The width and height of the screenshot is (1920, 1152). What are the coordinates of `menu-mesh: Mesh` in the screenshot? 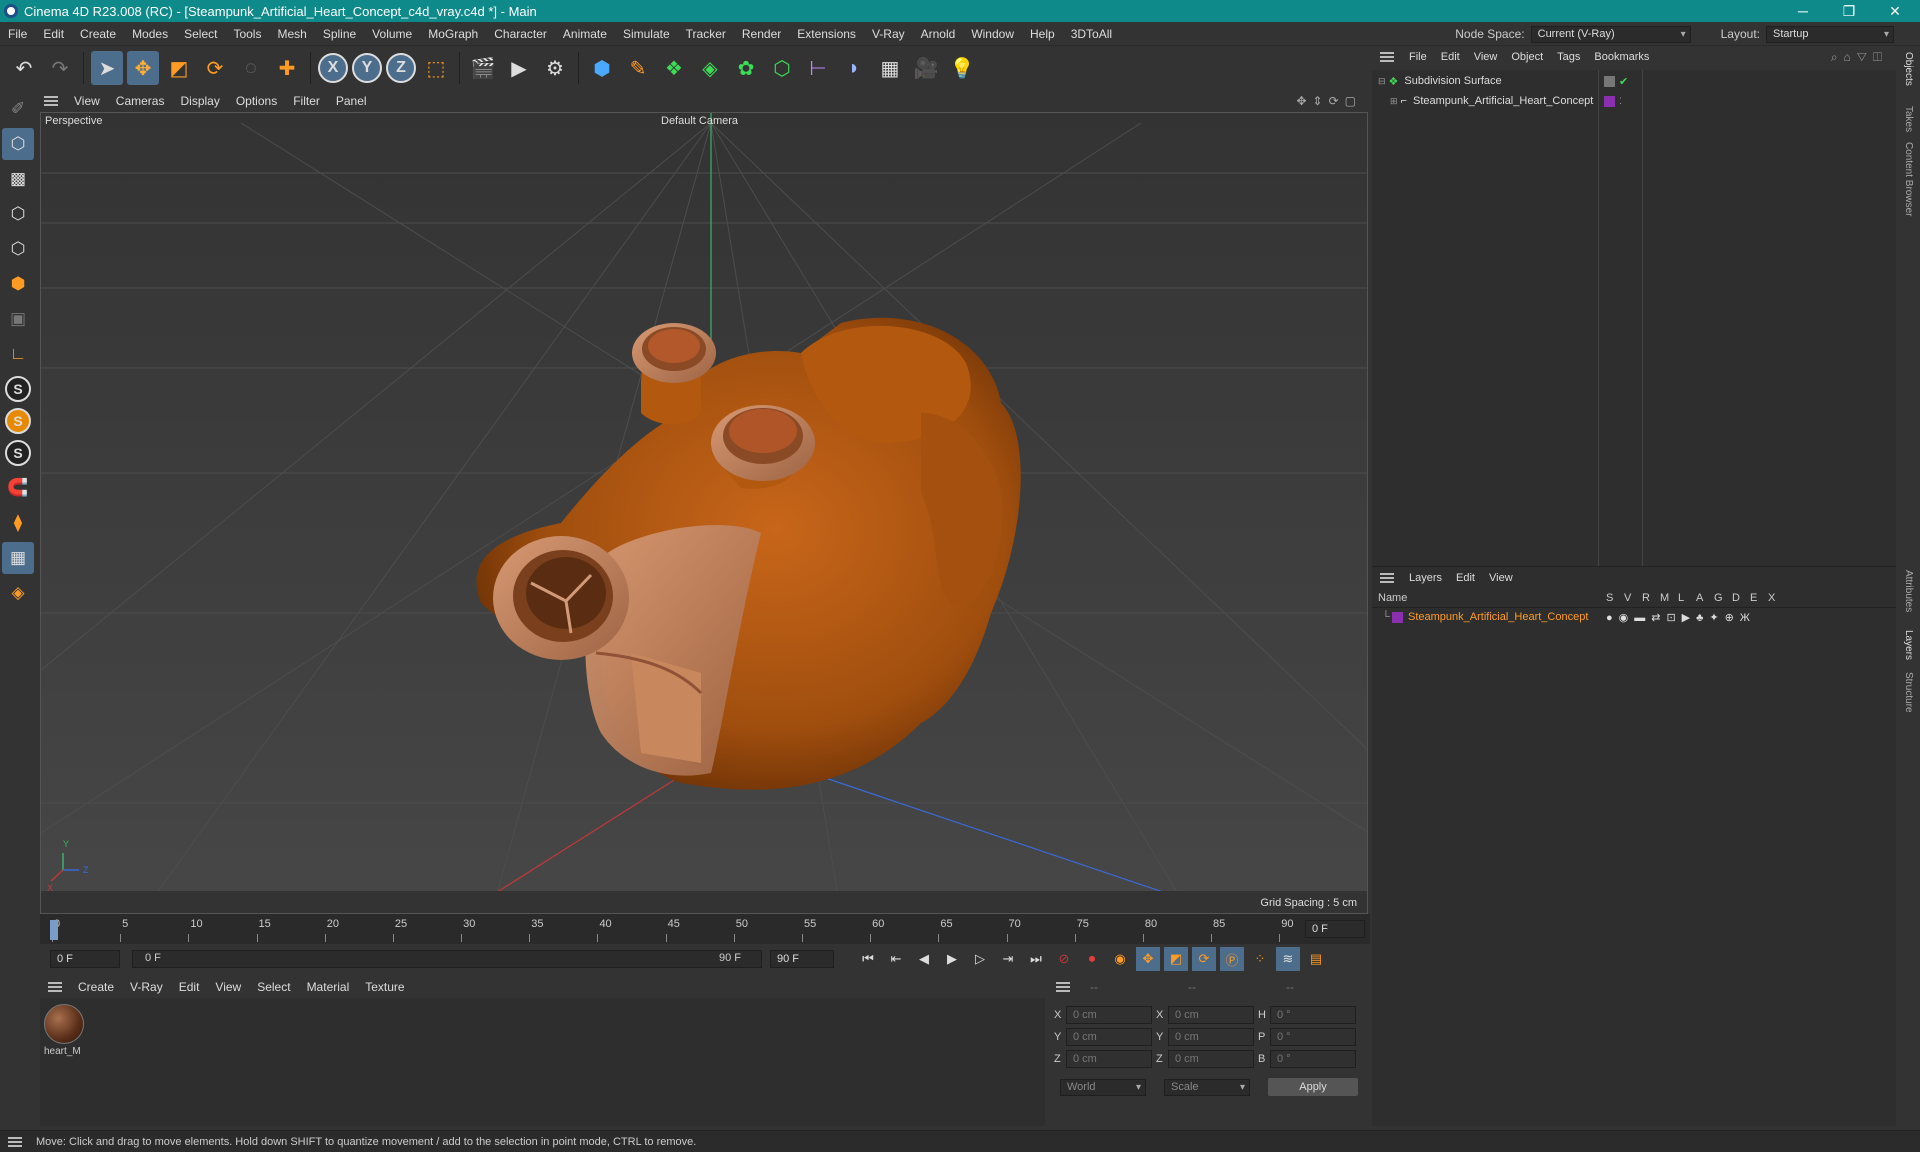 It's located at (291, 34).